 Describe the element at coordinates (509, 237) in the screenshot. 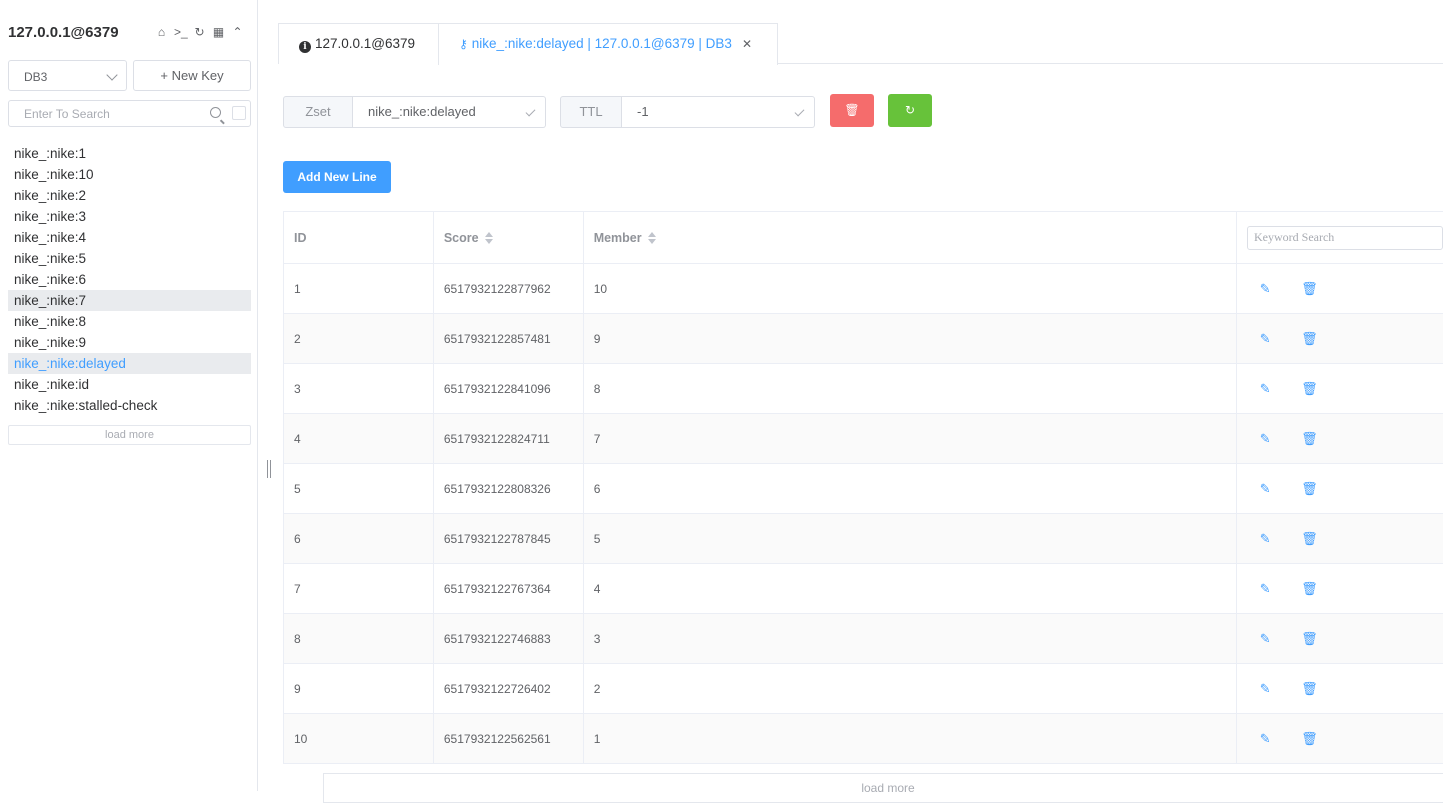

I see `header-score: Score` at that location.